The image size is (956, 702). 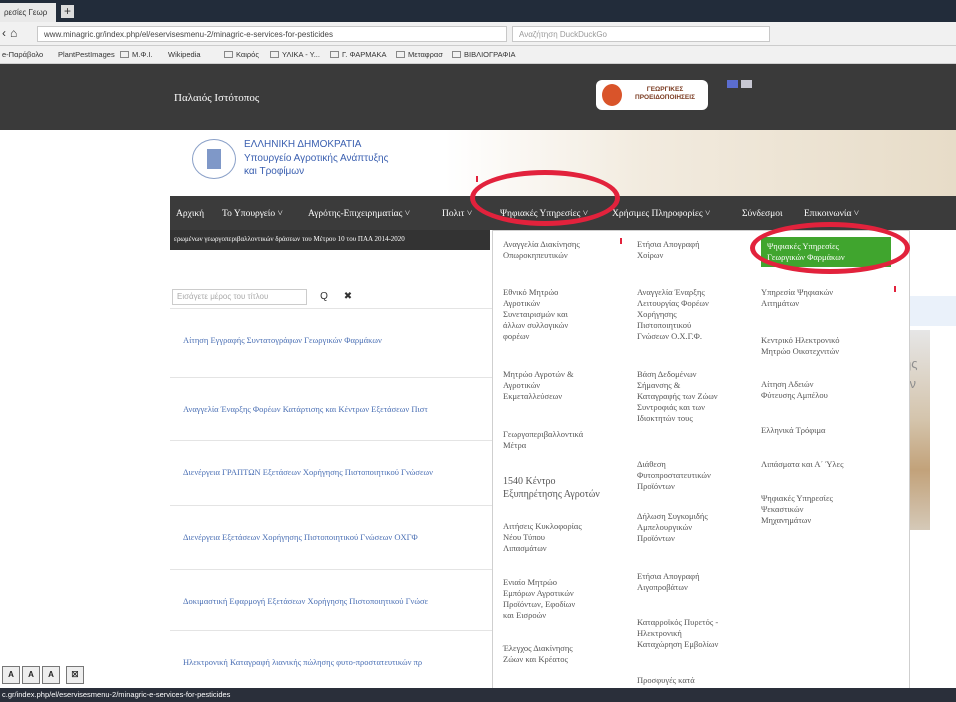 What do you see at coordinates (184, 54) in the screenshot?
I see `bookmark-item: Wikipedia` at bounding box center [184, 54].